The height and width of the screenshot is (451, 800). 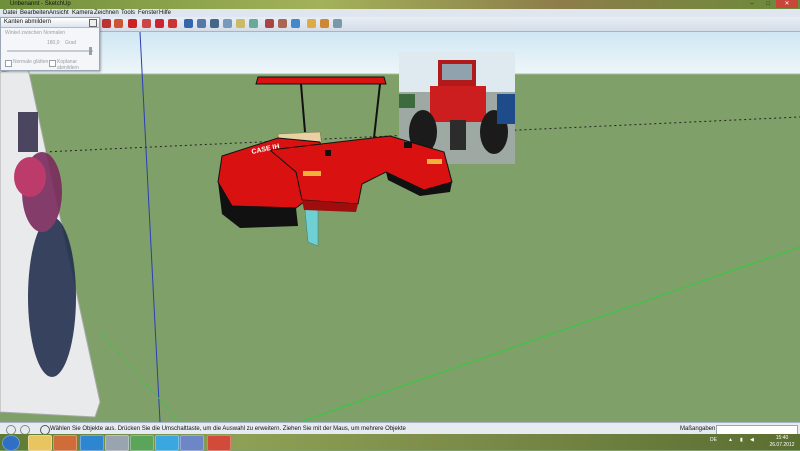 What do you see at coordinates (148, 13) in the screenshot?
I see `menu-item-fenster: Fenster` at bounding box center [148, 13].